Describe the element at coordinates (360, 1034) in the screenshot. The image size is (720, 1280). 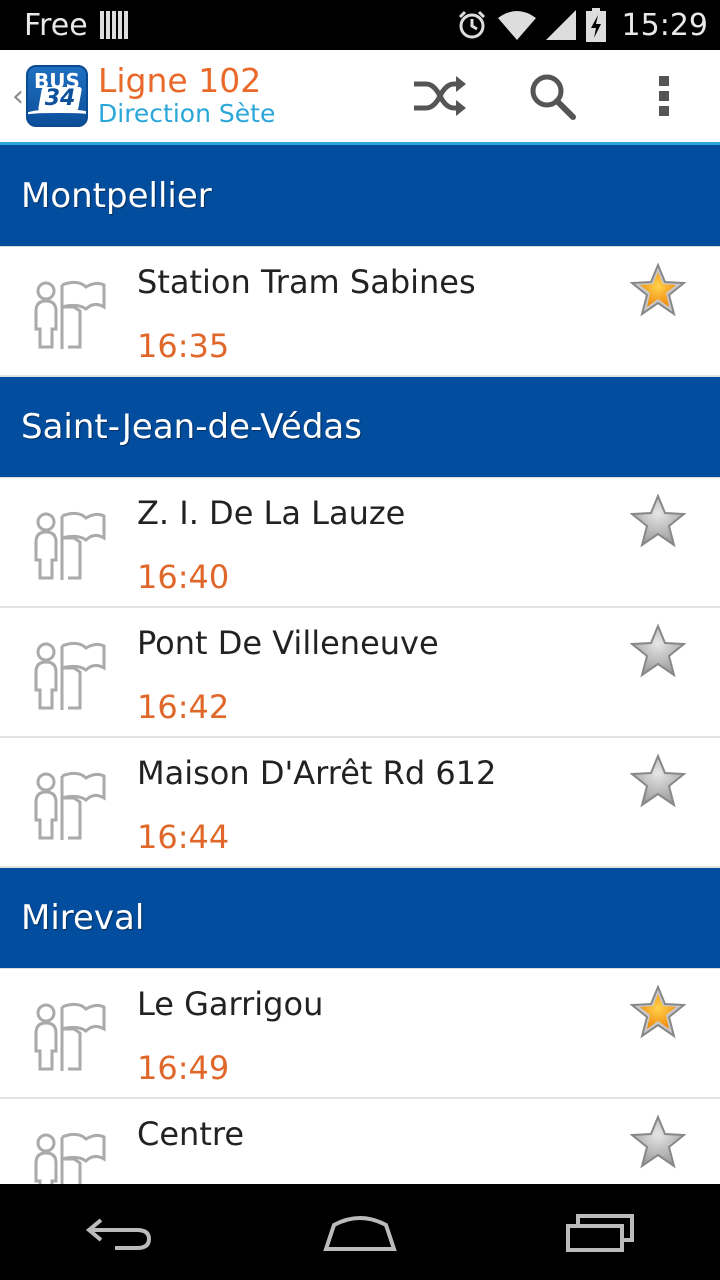
I see `list-item: Le Garrigou 16:49` at that location.